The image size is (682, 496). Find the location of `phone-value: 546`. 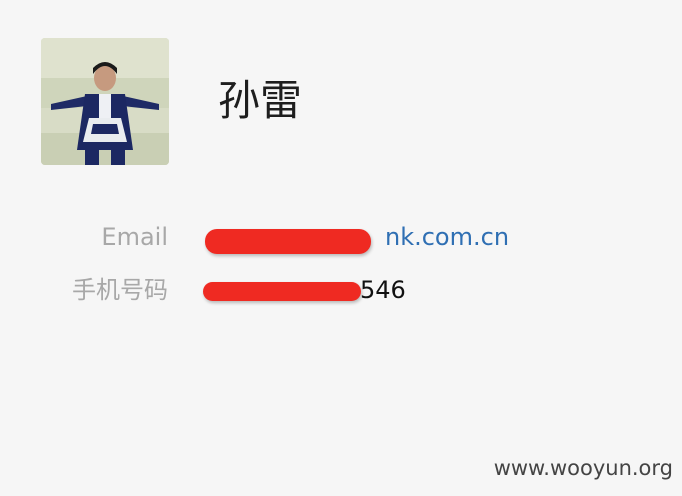

phone-value: 546 is located at coordinates (383, 290).